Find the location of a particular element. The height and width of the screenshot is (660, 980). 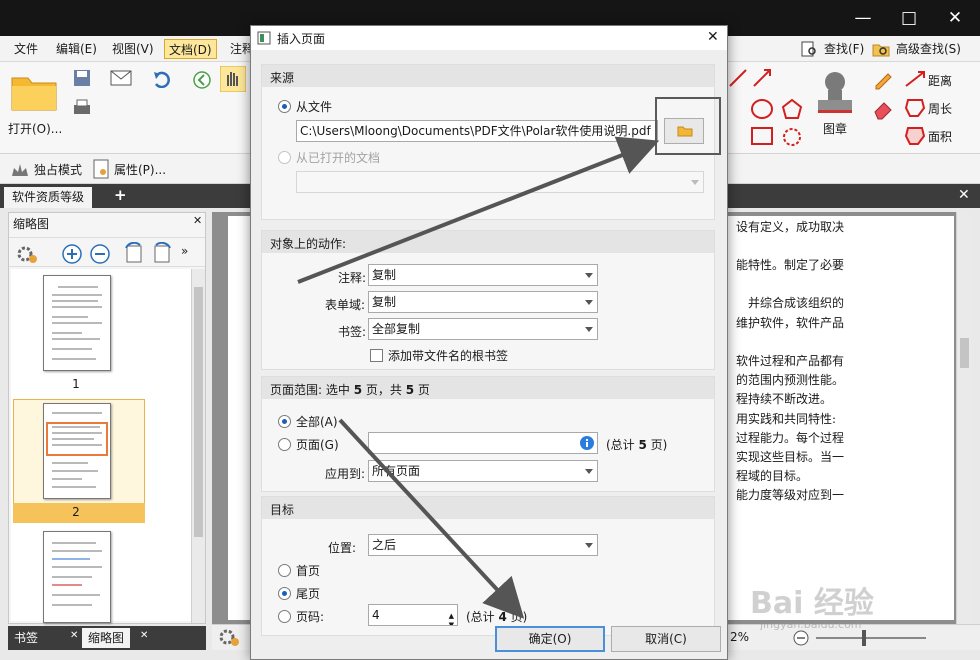

first-page-radio is located at coordinates (284, 570).